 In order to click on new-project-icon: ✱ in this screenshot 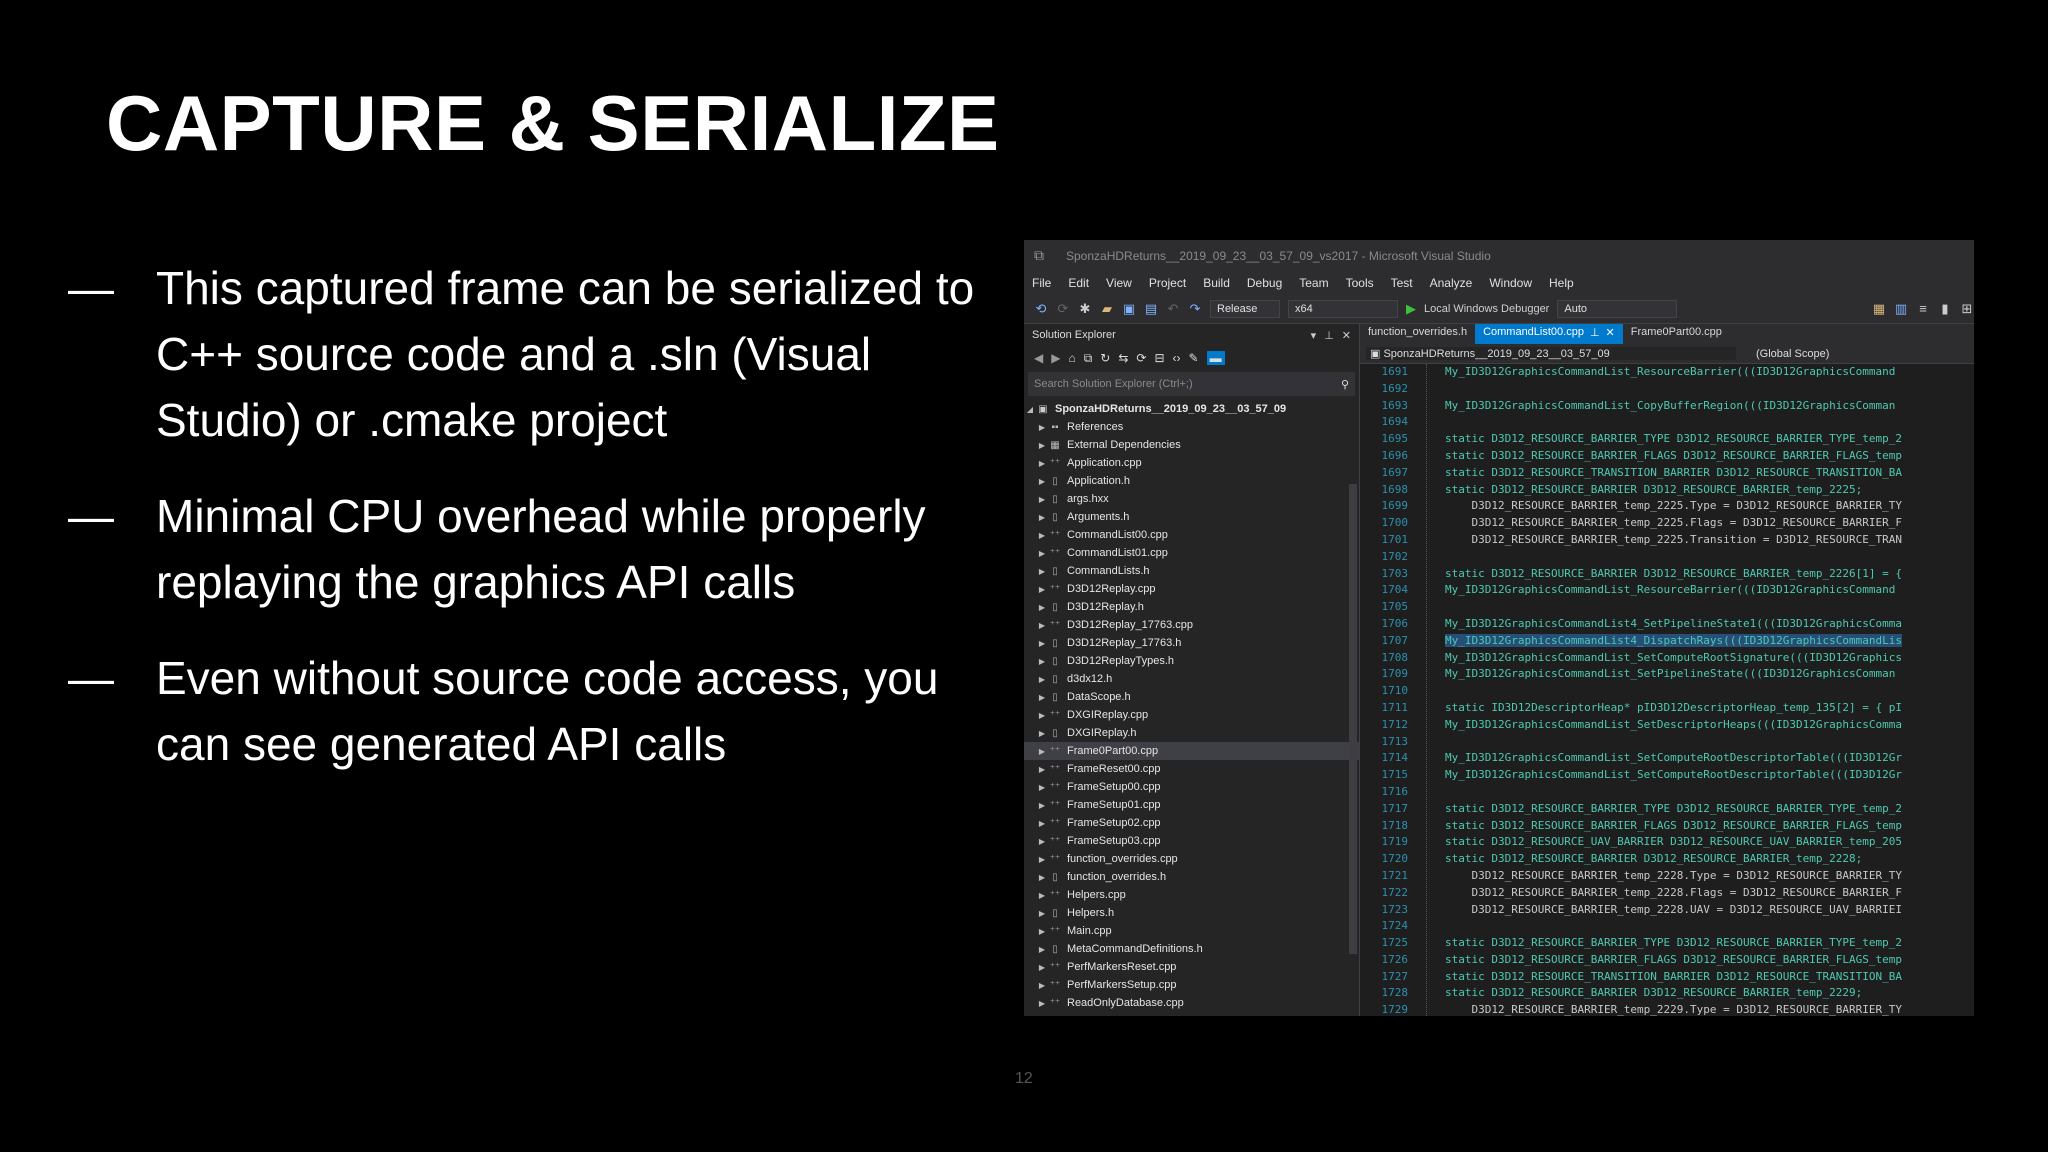, I will do `click(1085, 309)`.